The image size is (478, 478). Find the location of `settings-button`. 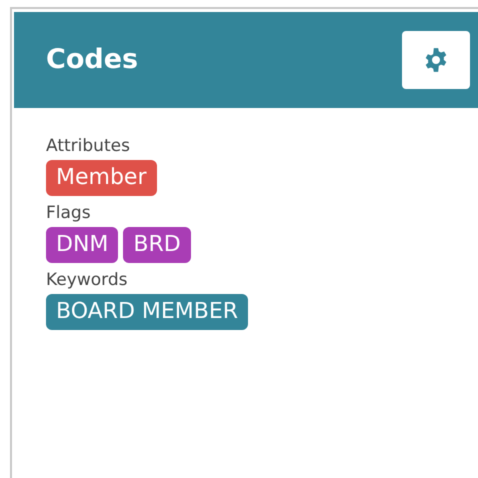

settings-button is located at coordinates (436, 60).